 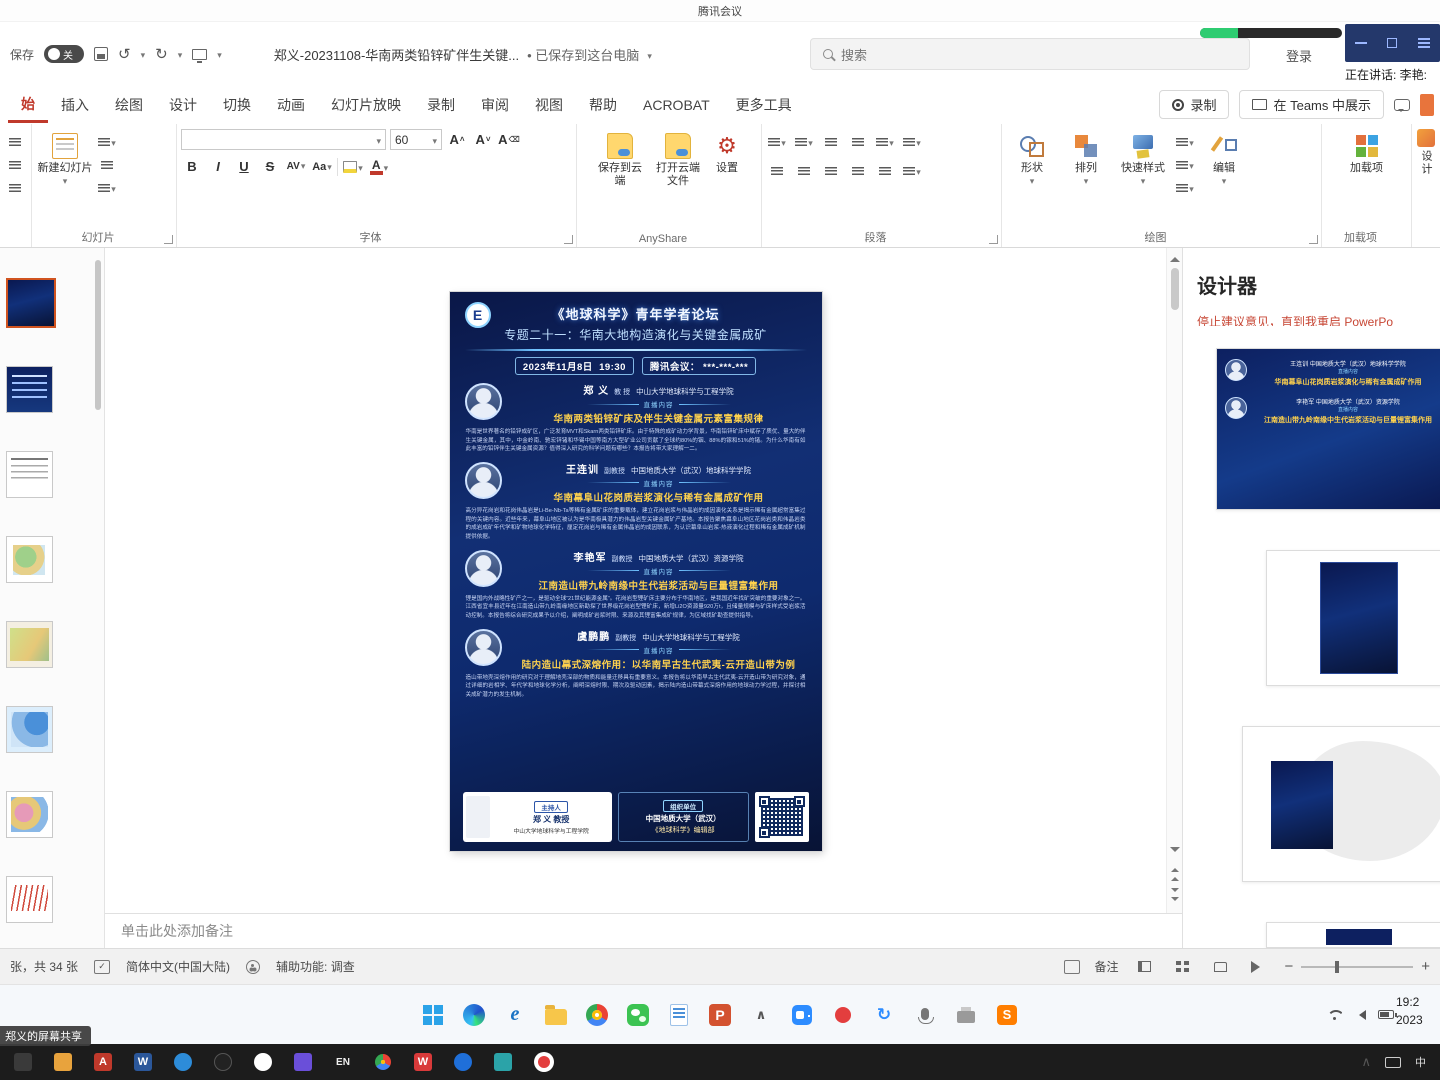 I want to click on font-size-combo: 60, so click(x=416, y=139).